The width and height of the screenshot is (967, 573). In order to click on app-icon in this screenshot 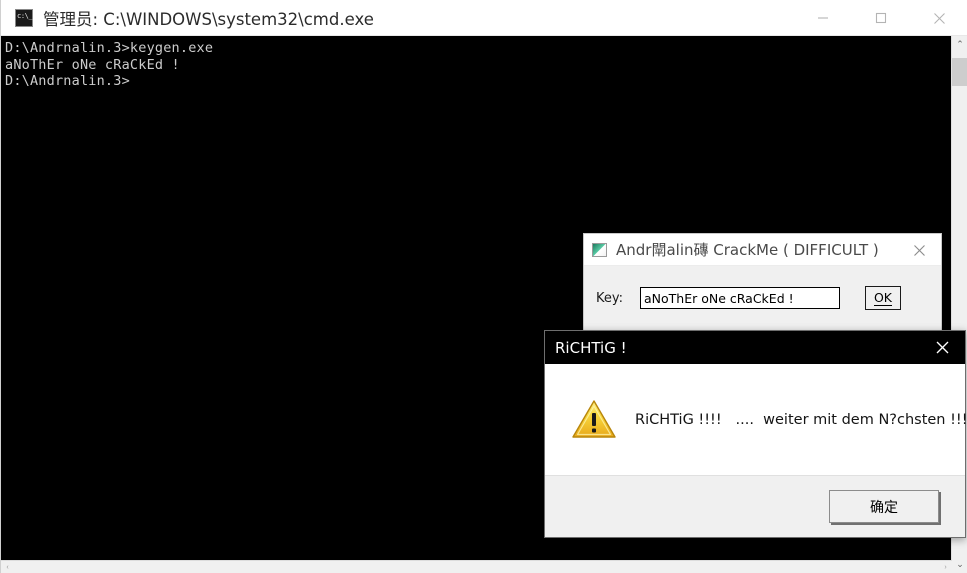, I will do `click(599, 249)`.